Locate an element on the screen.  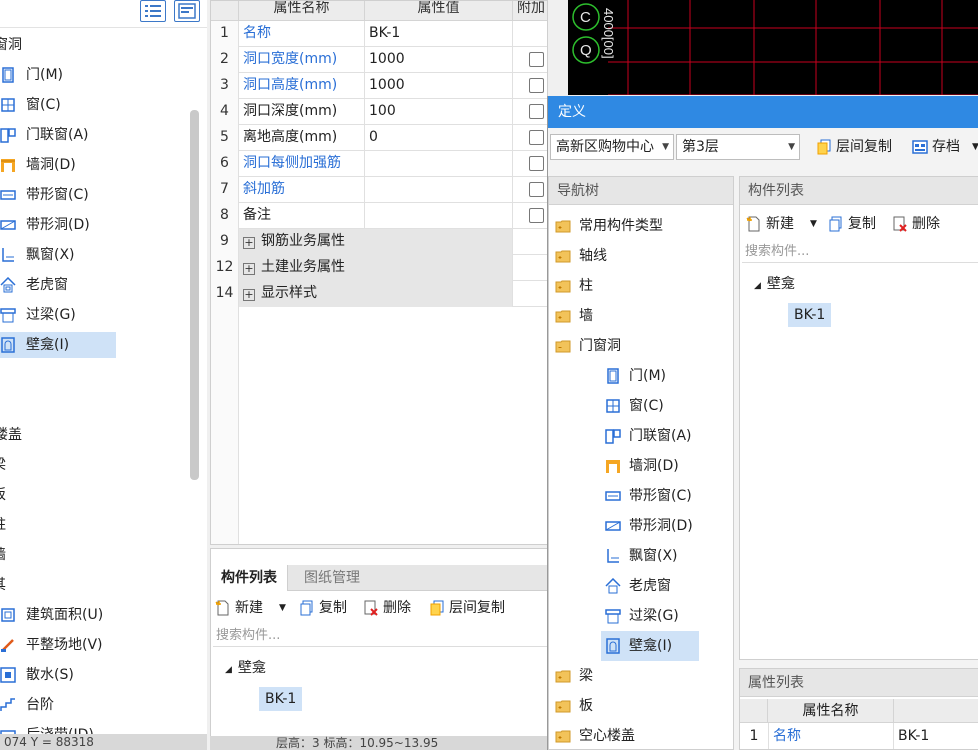
nav-item-building-area: 建筑面积(U) is located at coordinates (95, 615).